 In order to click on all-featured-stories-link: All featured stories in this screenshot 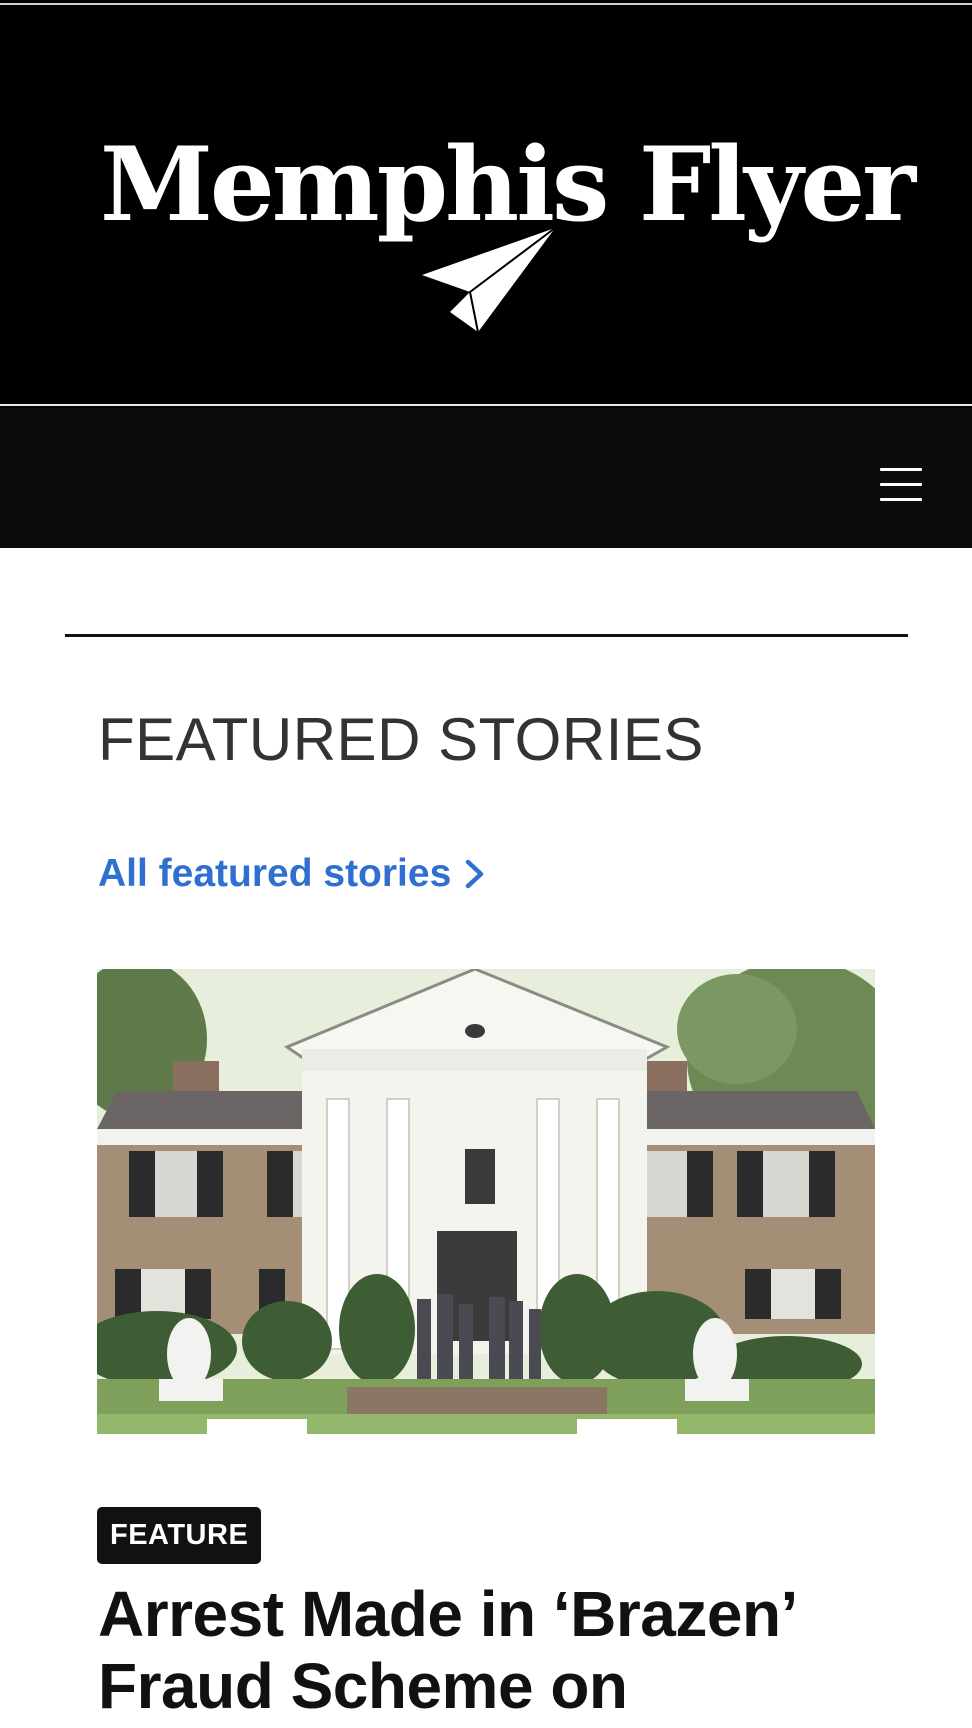, I will do `click(292, 874)`.